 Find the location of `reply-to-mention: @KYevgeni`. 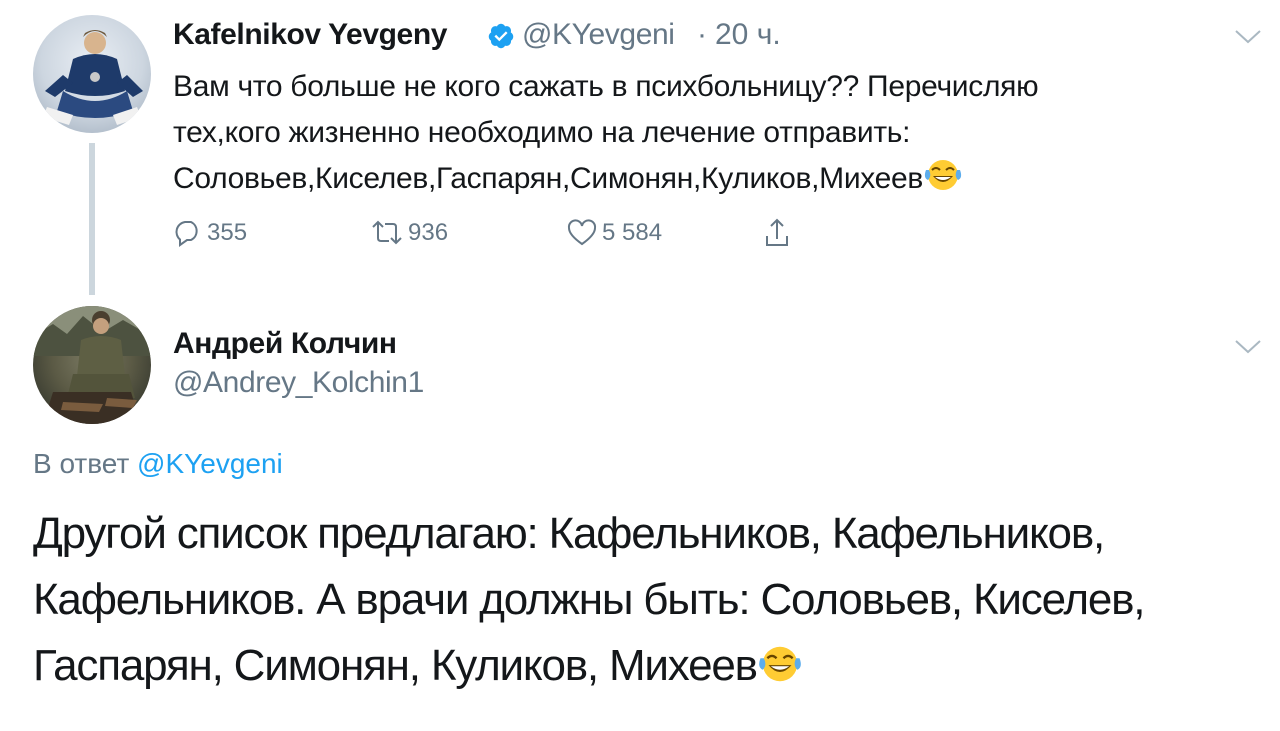

reply-to-mention: @KYevgeni is located at coordinates (210, 463).